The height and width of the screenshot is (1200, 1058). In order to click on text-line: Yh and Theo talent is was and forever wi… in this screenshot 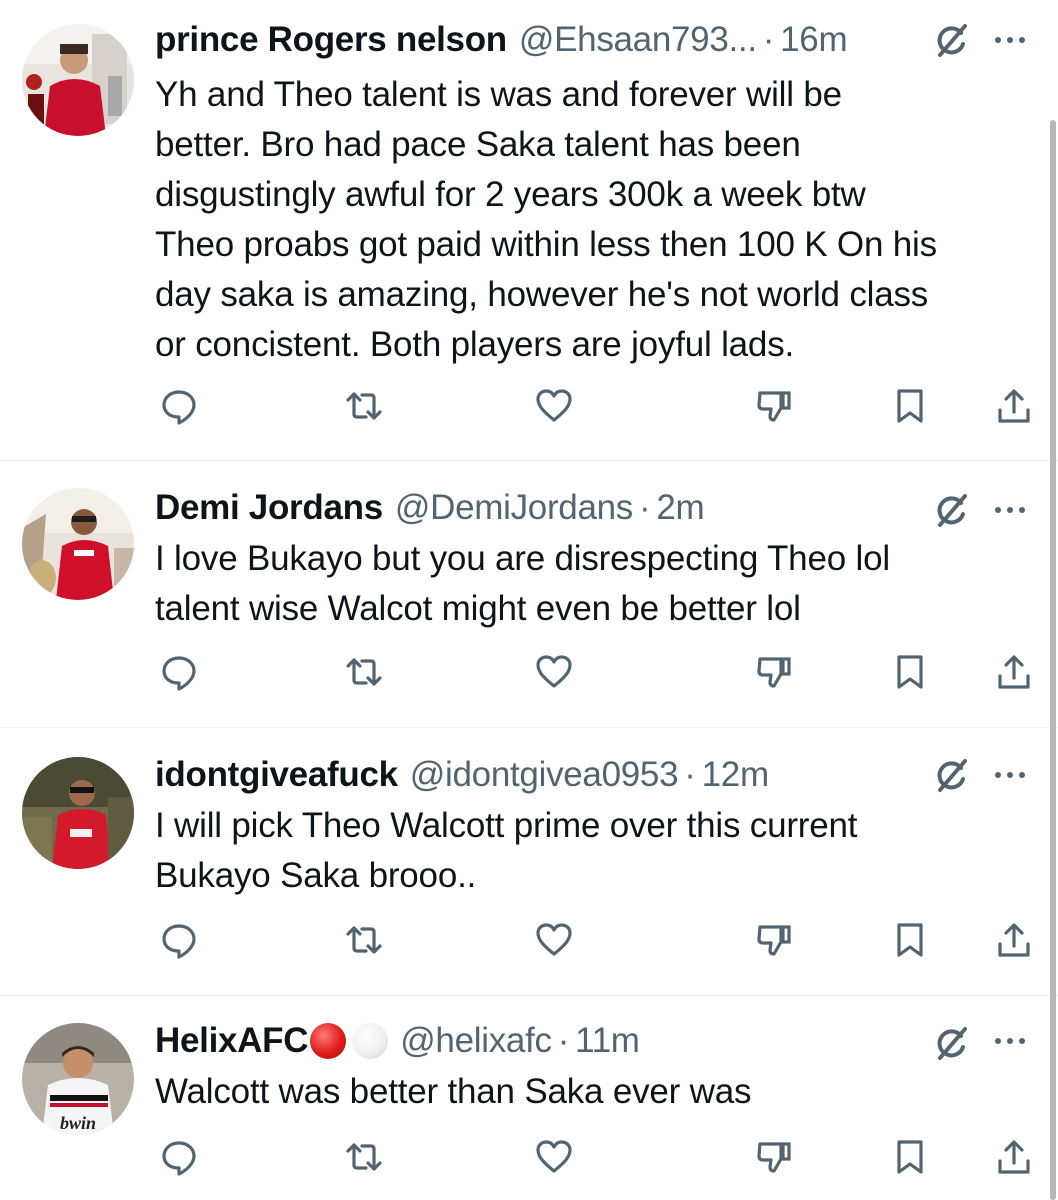, I will do `click(498, 94)`.